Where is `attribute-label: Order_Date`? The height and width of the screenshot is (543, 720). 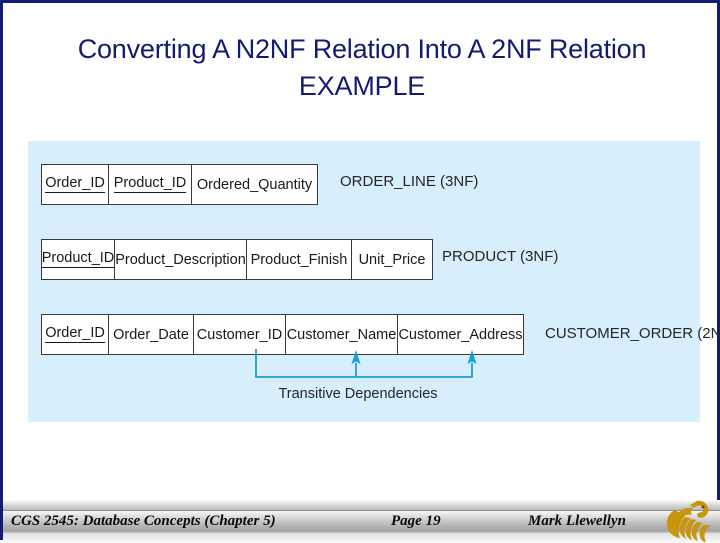
attribute-label: Order_Date is located at coordinates (151, 334).